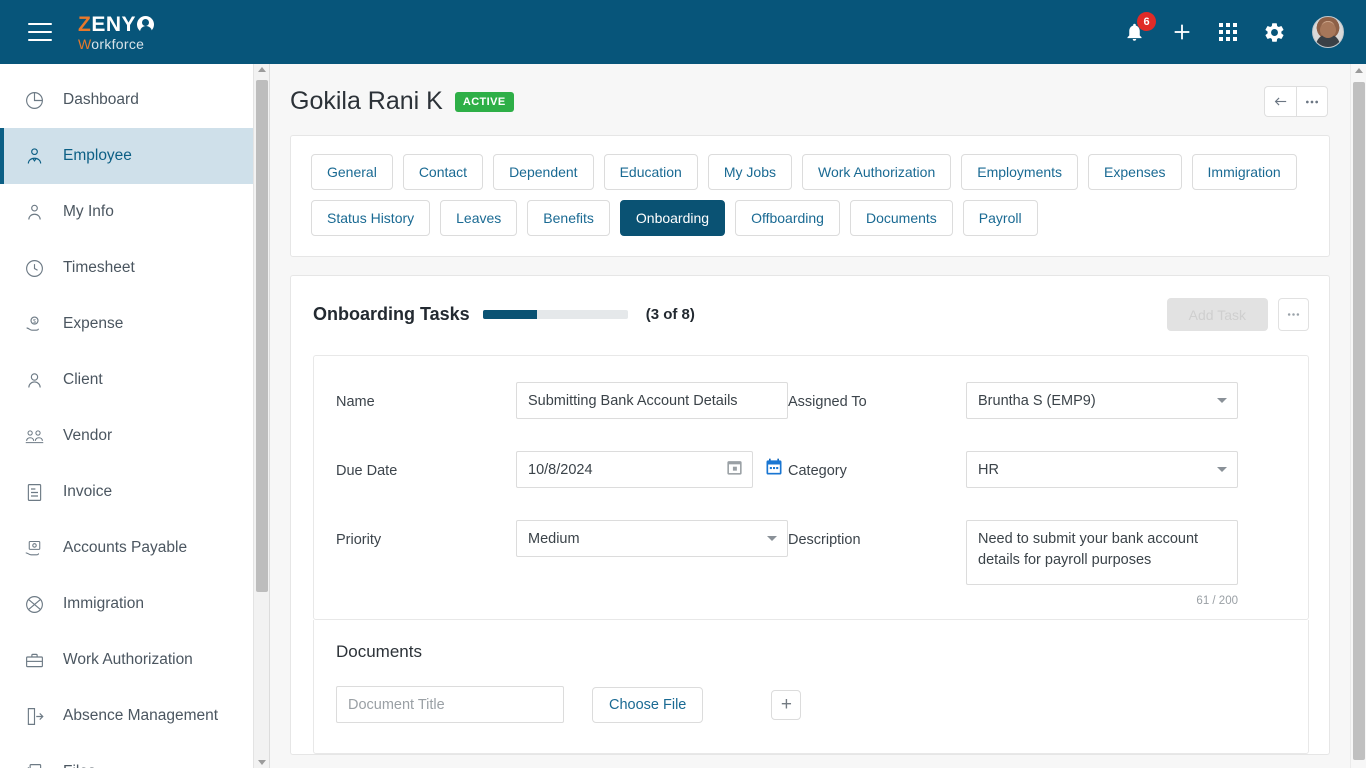 Image resolution: width=1366 pixels, height=768 pixels. Describe the element at coordinates (479, 218) in the screenshot. I see `tab-leaves: Leaves` at that location.